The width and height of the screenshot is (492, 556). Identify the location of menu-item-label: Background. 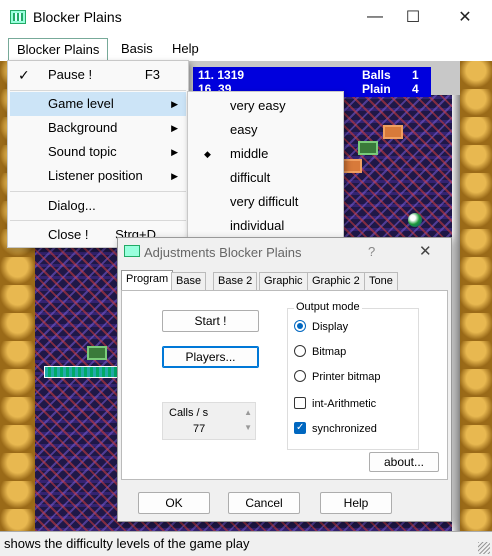
(83, 127).